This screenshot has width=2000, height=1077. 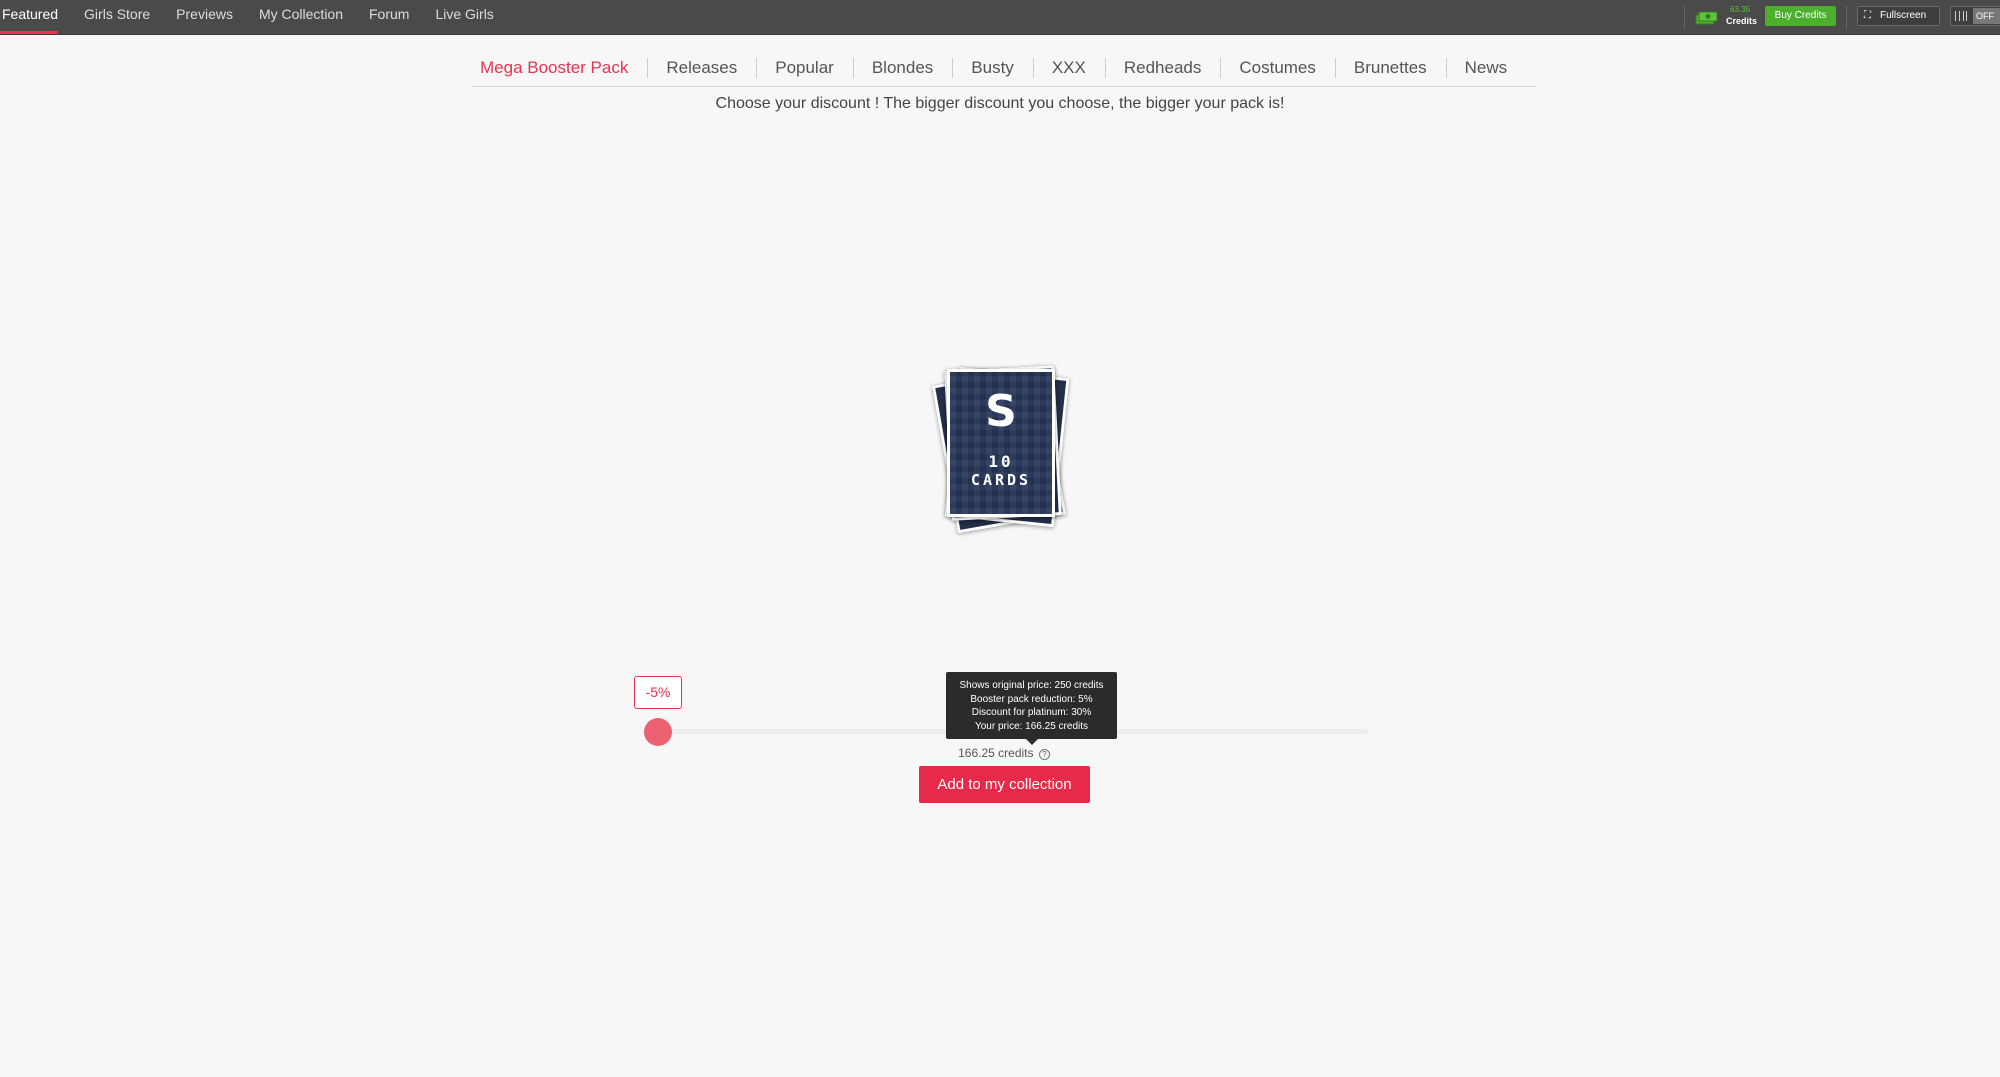 What do you see at coordinates (996, 753) in the screenshot?
I see `price-text: 166.25 credits` at bounding box center [996, 753].